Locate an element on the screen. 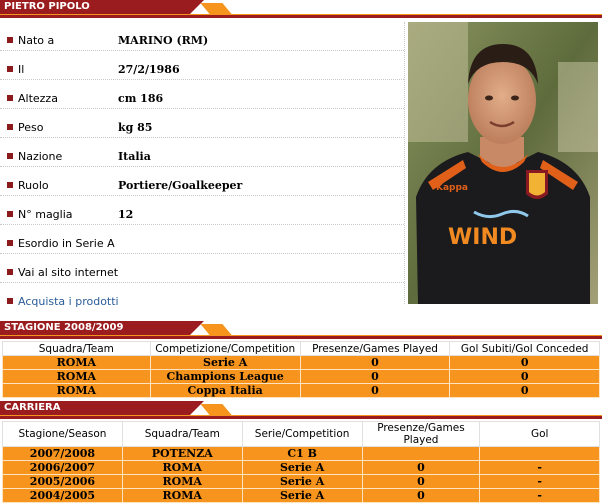 The image size is (602, 503). info-value: MARINO (RM) is located at coordinates (163, 40).